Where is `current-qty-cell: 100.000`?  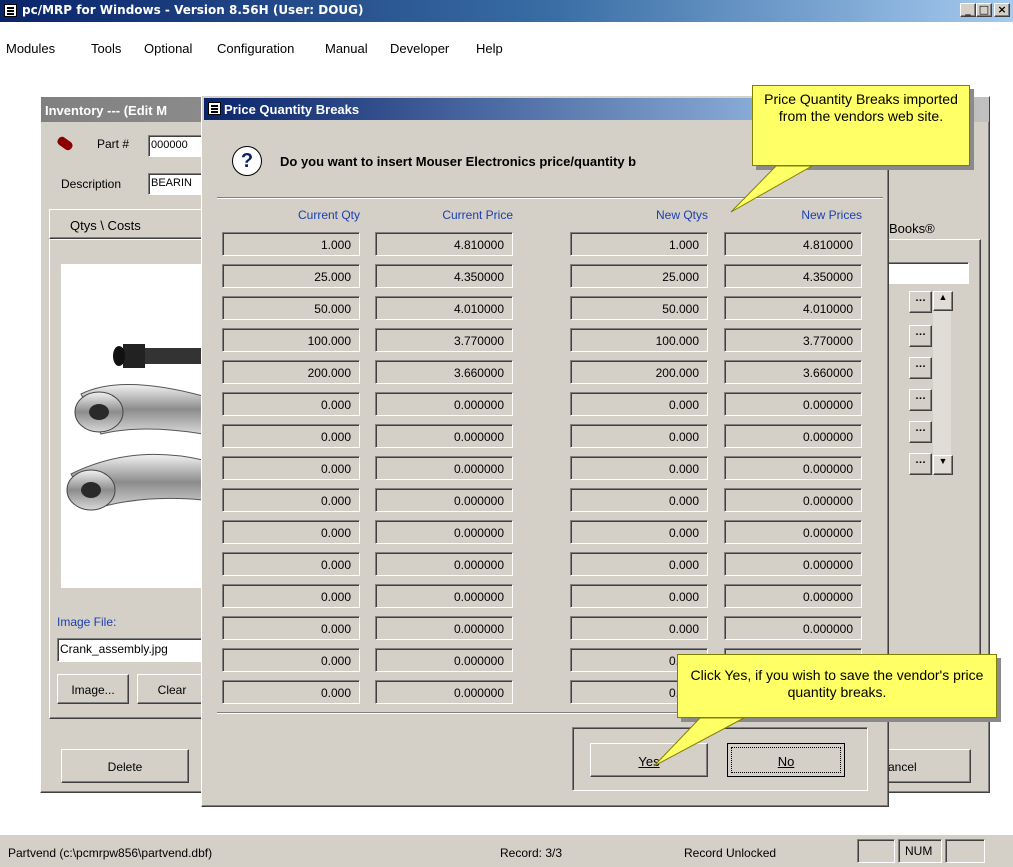 current-qty-cell: 100.000 is located at coordinates (291, 340).